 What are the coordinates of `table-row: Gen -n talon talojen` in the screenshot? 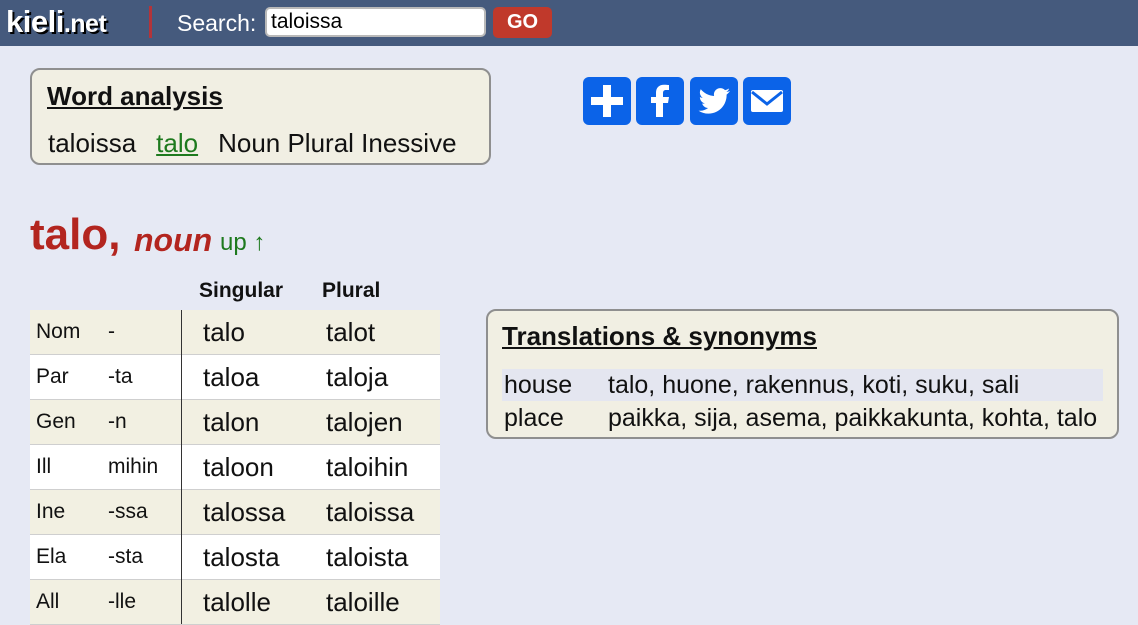 It's located at (235, 422).